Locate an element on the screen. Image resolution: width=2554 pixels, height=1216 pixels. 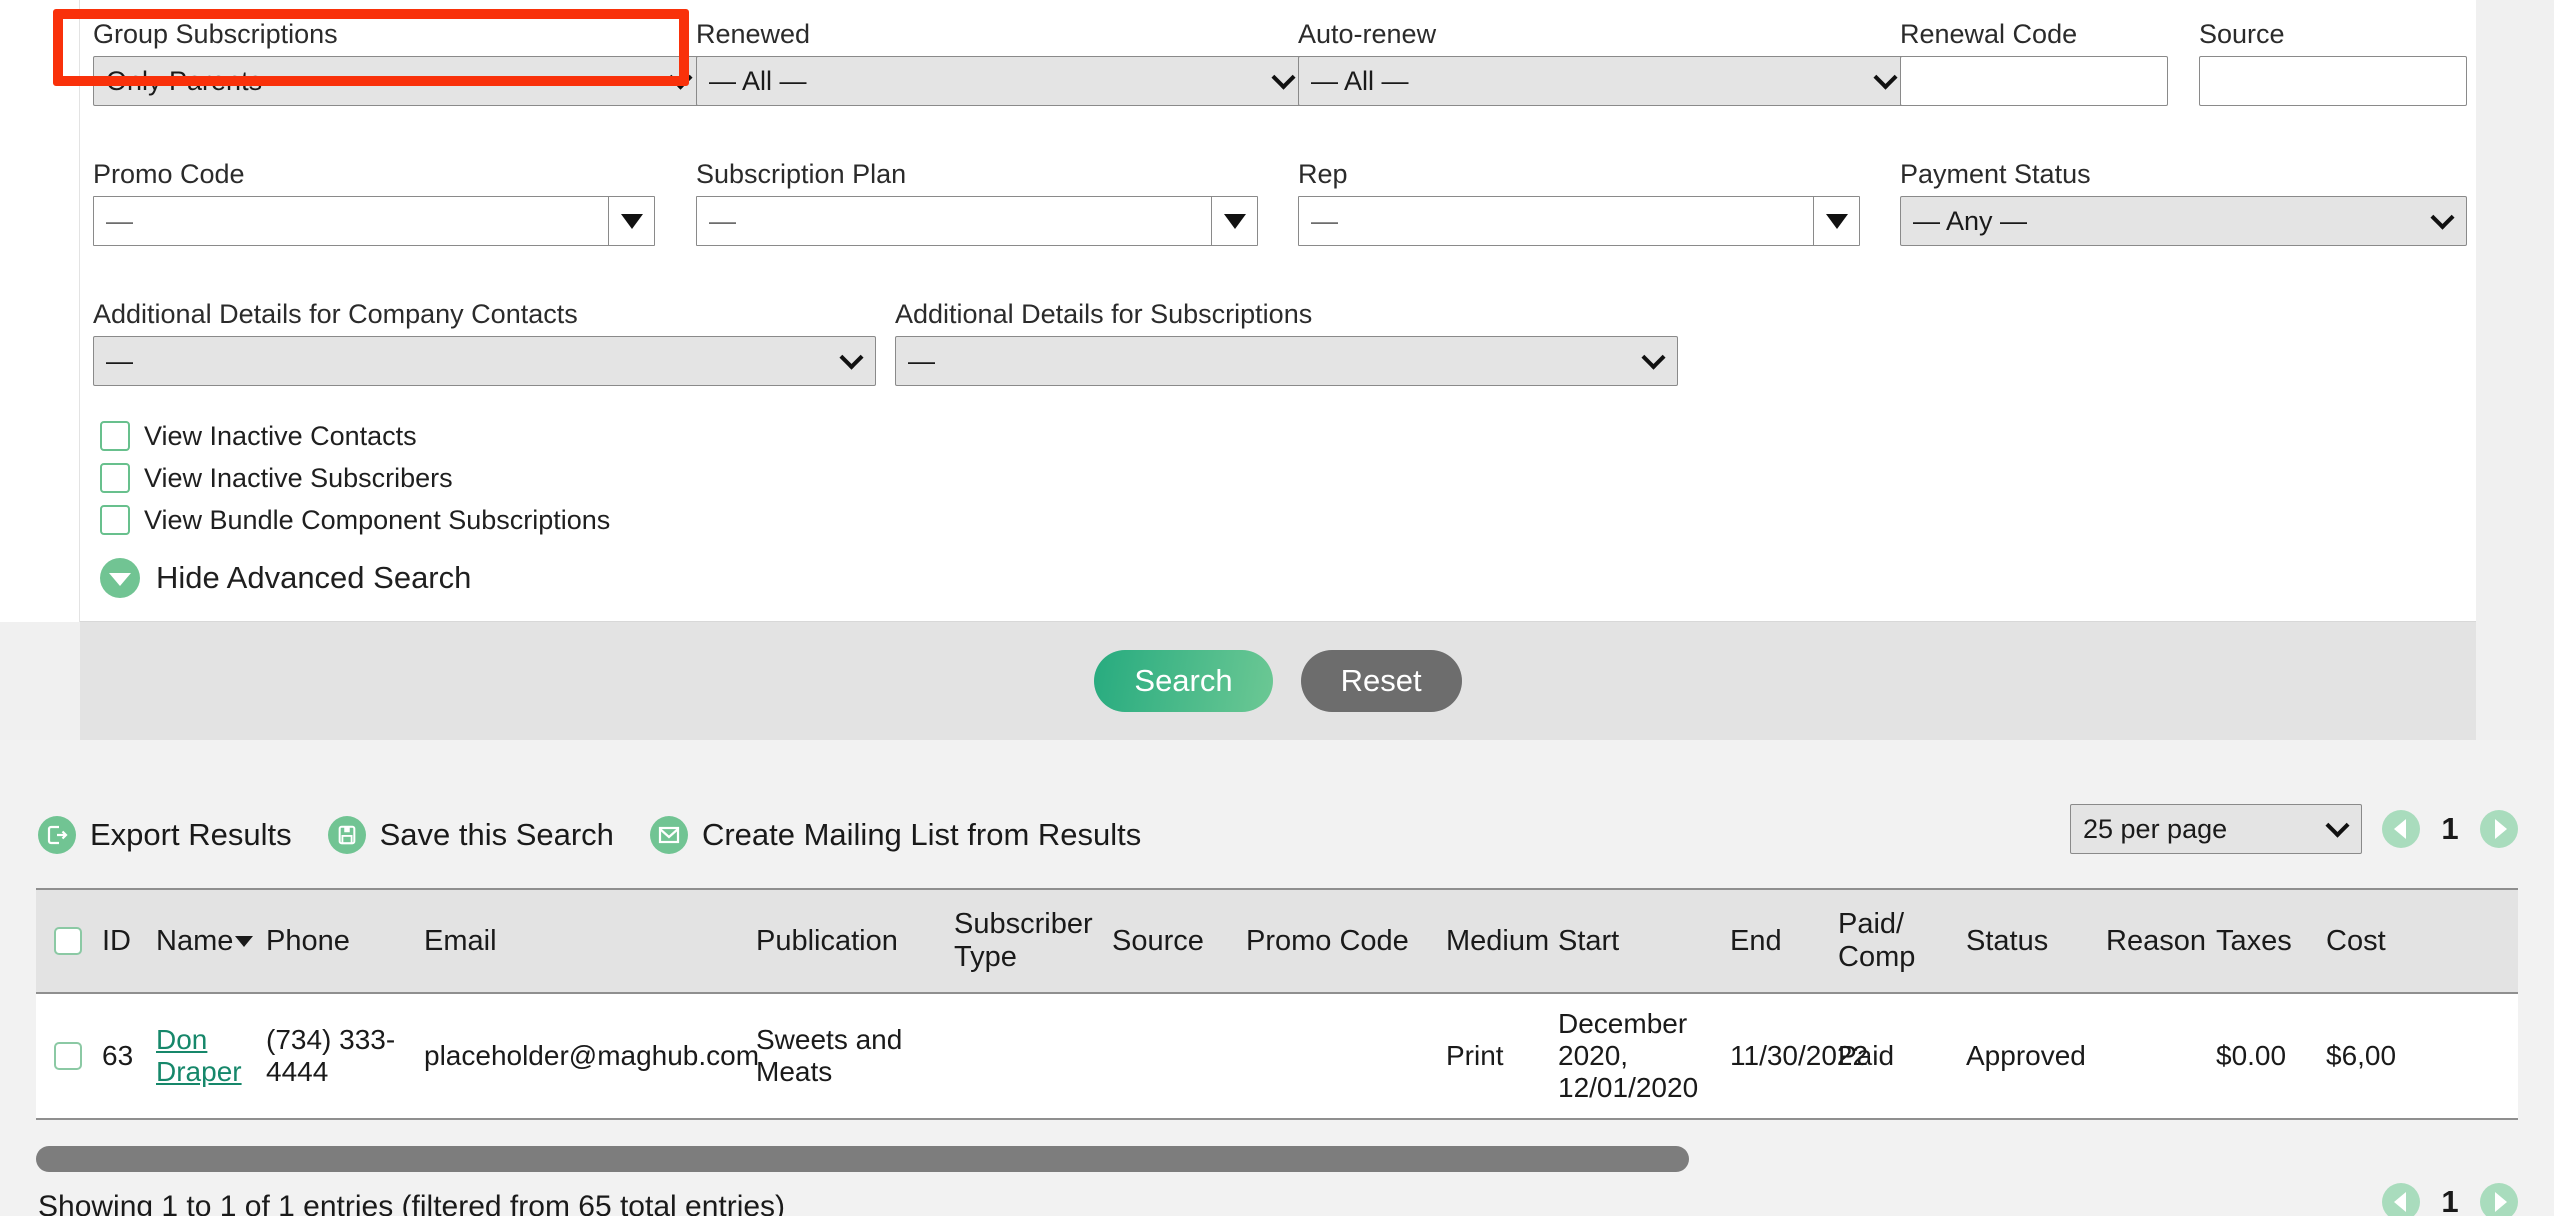
column-header-paid-comp: Paid/ Comp is located at coordinates (1902, 941).